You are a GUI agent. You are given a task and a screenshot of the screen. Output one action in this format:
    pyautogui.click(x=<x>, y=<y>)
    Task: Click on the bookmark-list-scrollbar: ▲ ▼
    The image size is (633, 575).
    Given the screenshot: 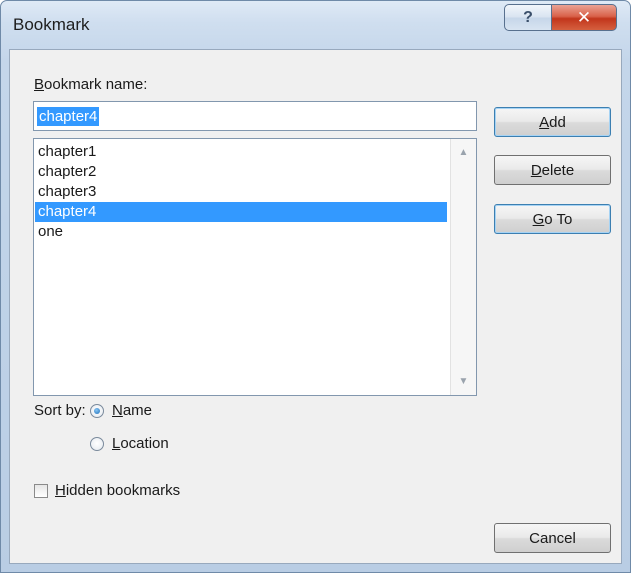 What is the action you would take?
    pyautogui.click(x=463, y=267)
    